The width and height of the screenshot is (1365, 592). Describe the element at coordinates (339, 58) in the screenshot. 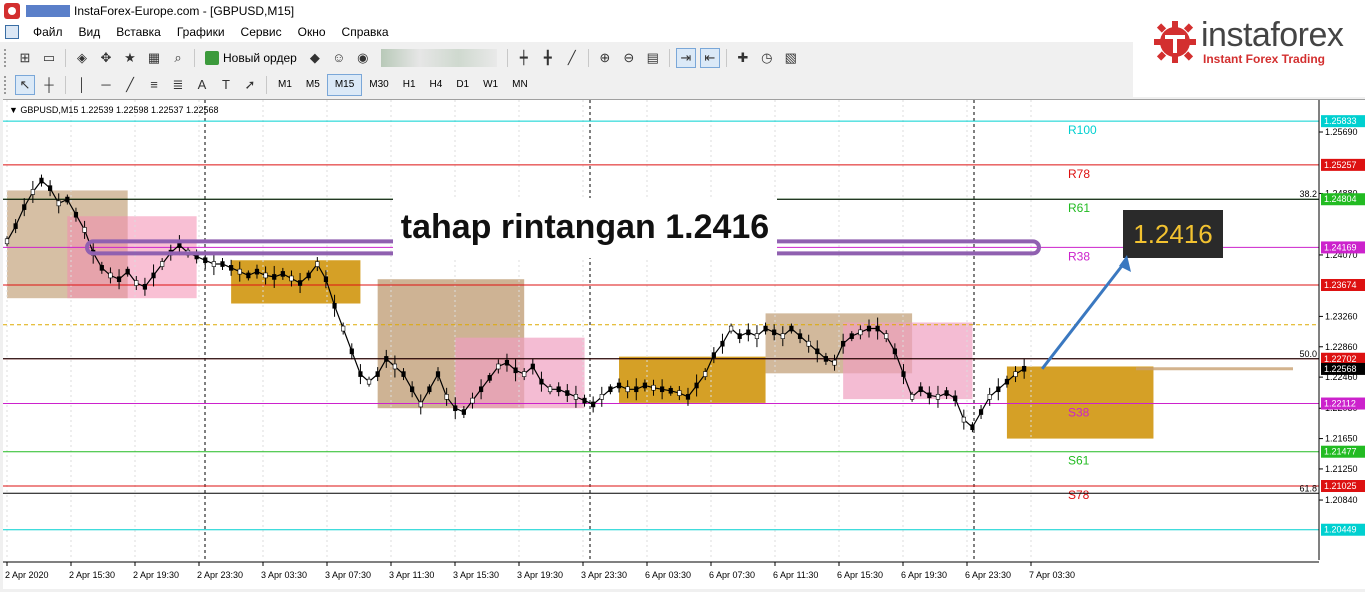

I see `expert-advisors-icon: ☺` at that location.